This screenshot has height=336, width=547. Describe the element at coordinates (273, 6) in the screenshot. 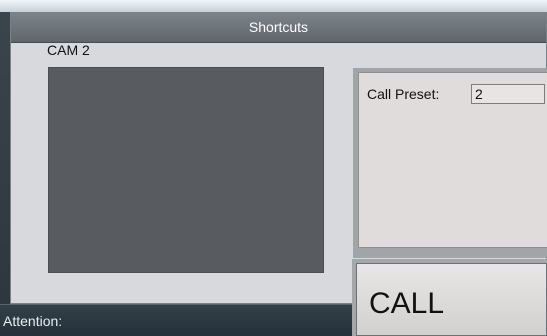

I see `top-strip` at that location.